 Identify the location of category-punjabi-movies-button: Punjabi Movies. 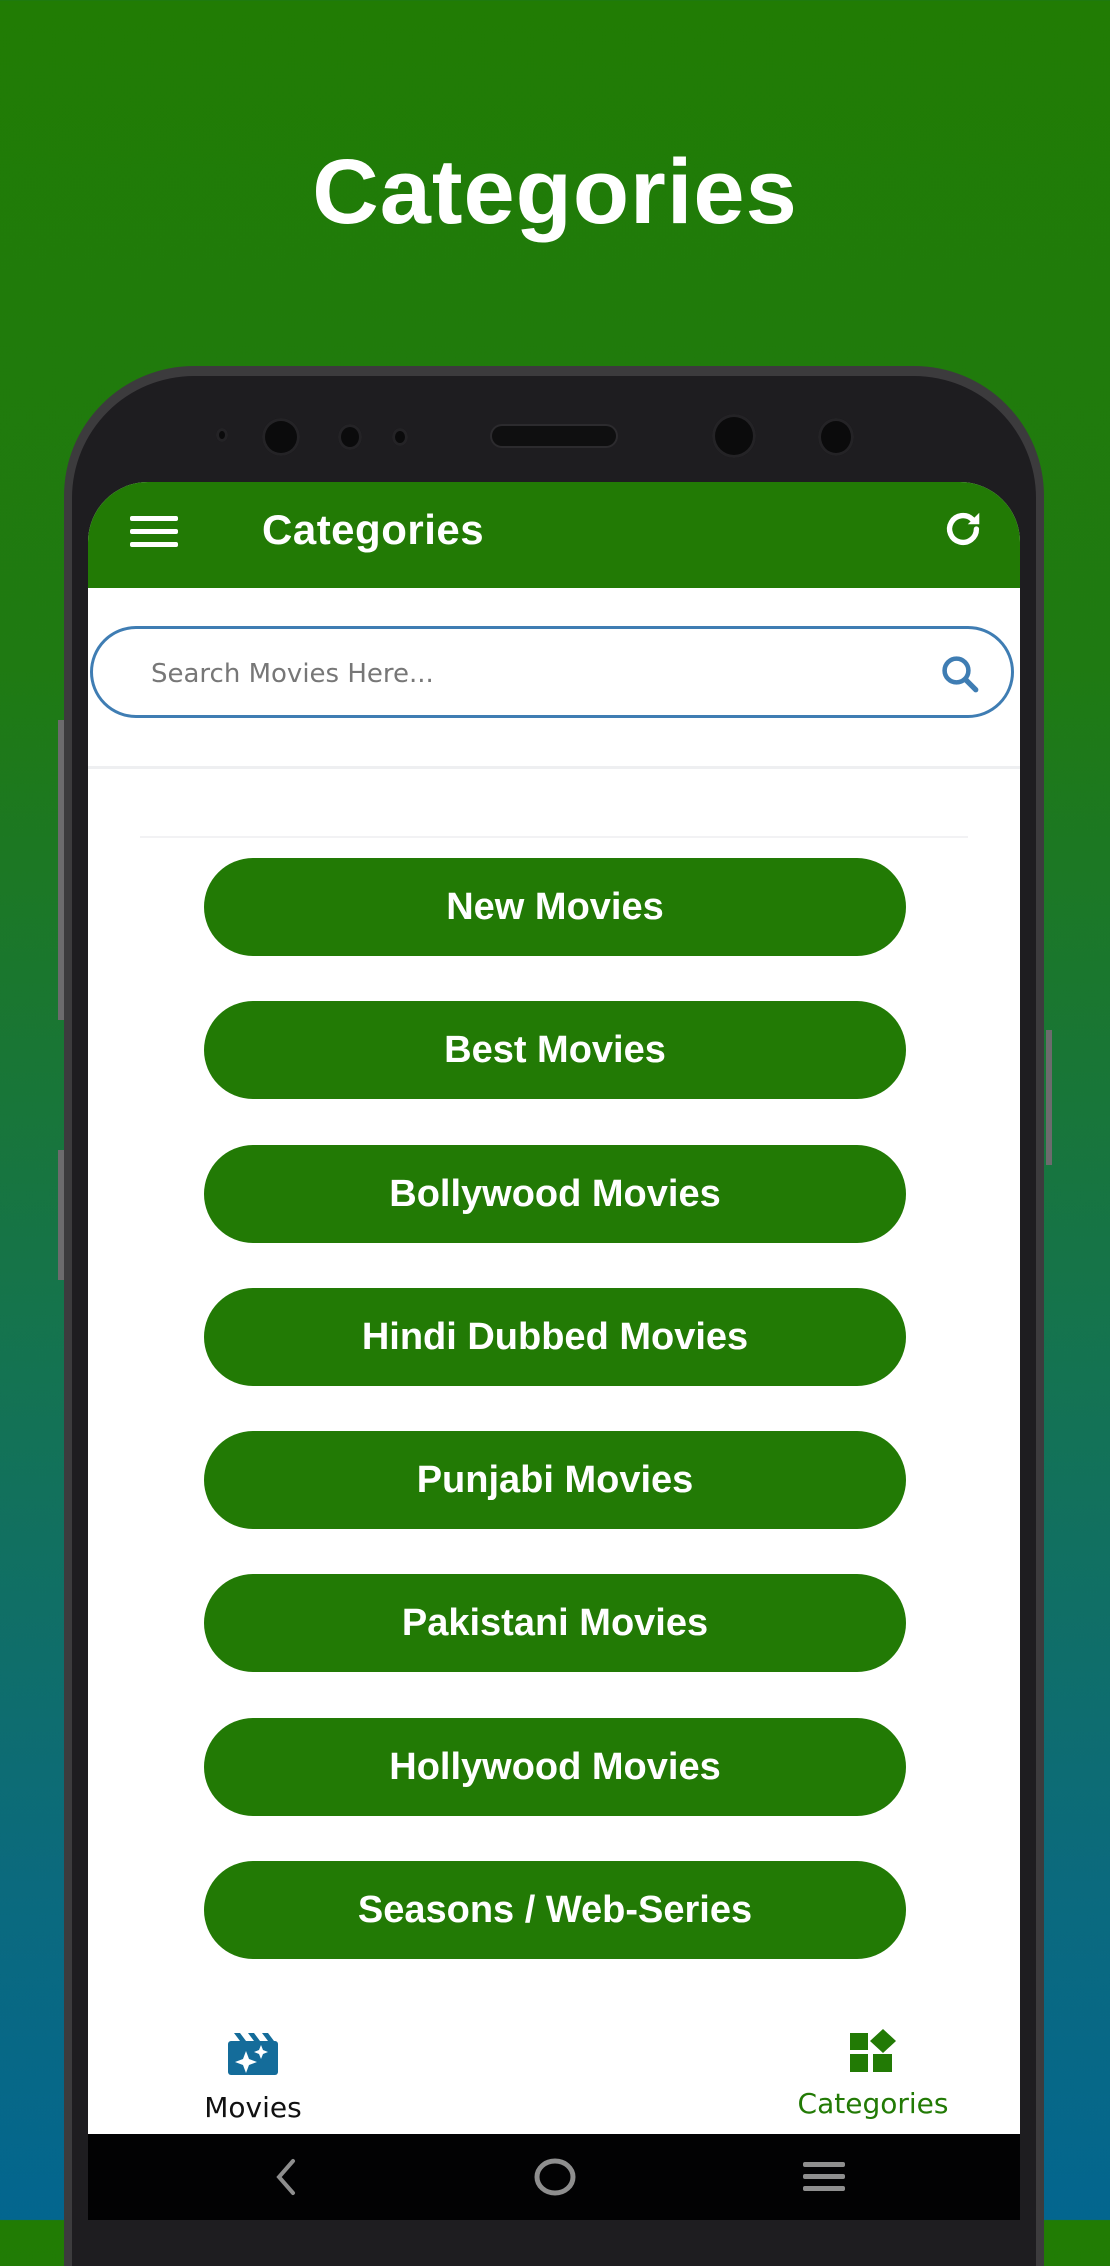
(555, 1480).